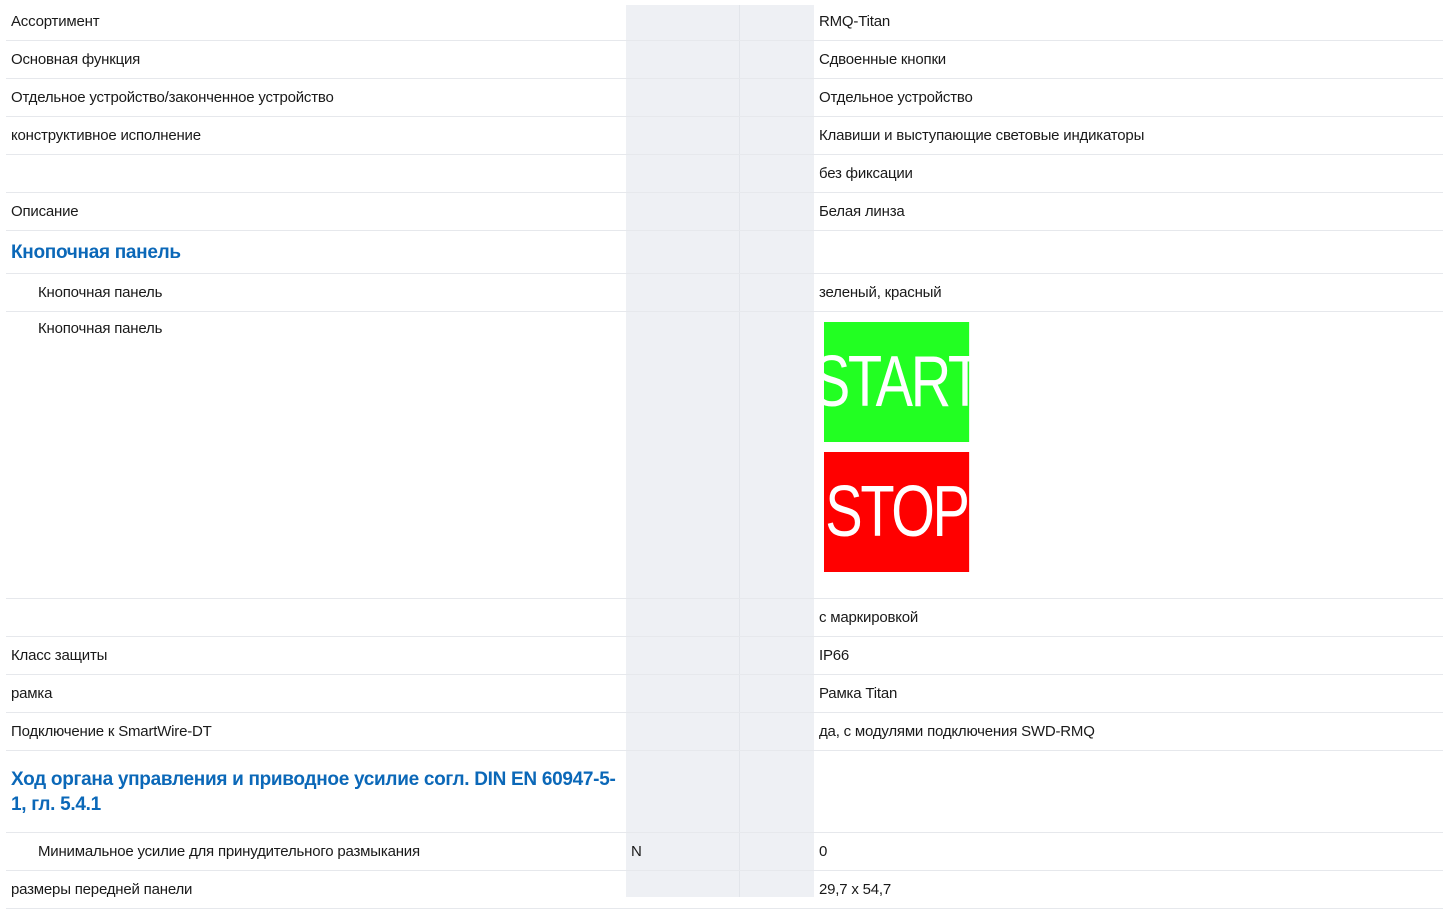 The image size is (1449, 909). I want to click on row-label: Подключение к SmartWire-DT, so click(316, 731).